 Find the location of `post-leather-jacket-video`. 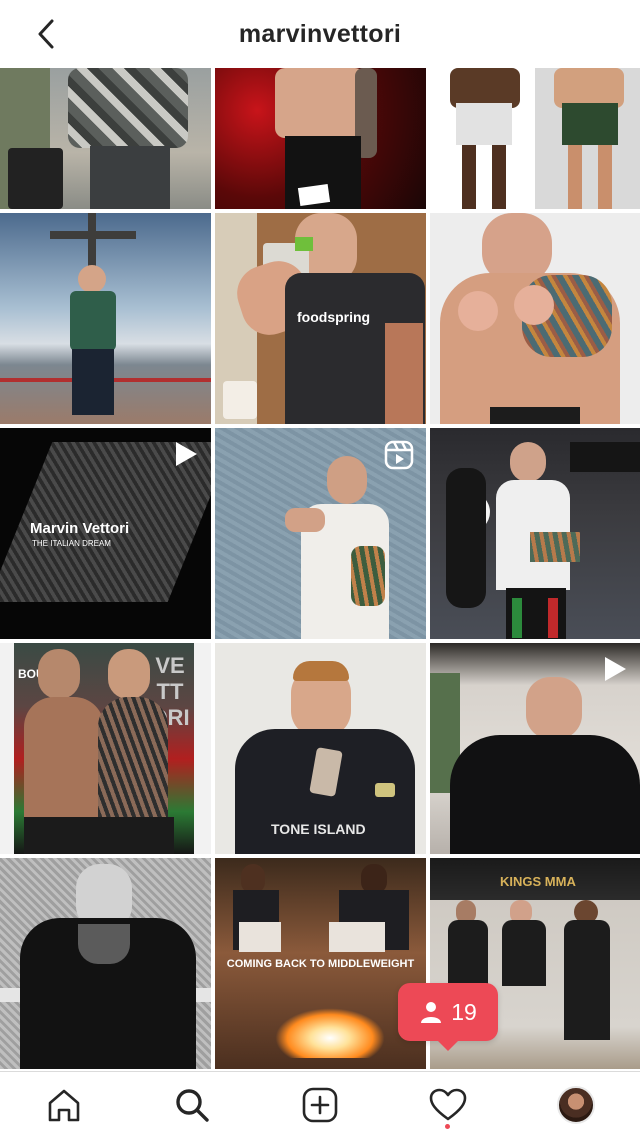

post-leather-jacket-video is located at coordinates (535, 748).